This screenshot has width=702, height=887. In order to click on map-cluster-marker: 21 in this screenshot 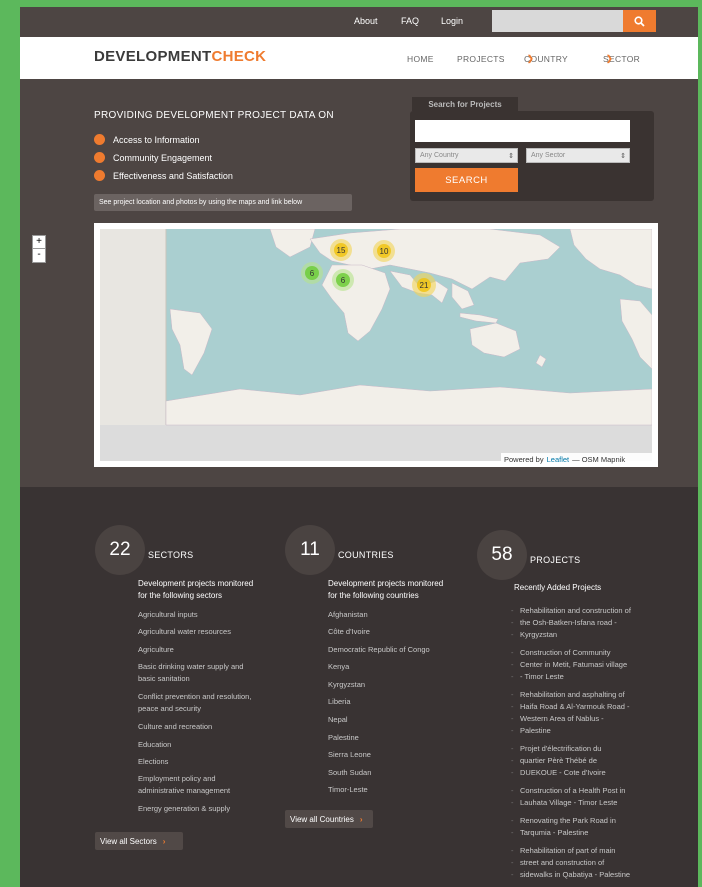, I will do `click(424, 285)`.